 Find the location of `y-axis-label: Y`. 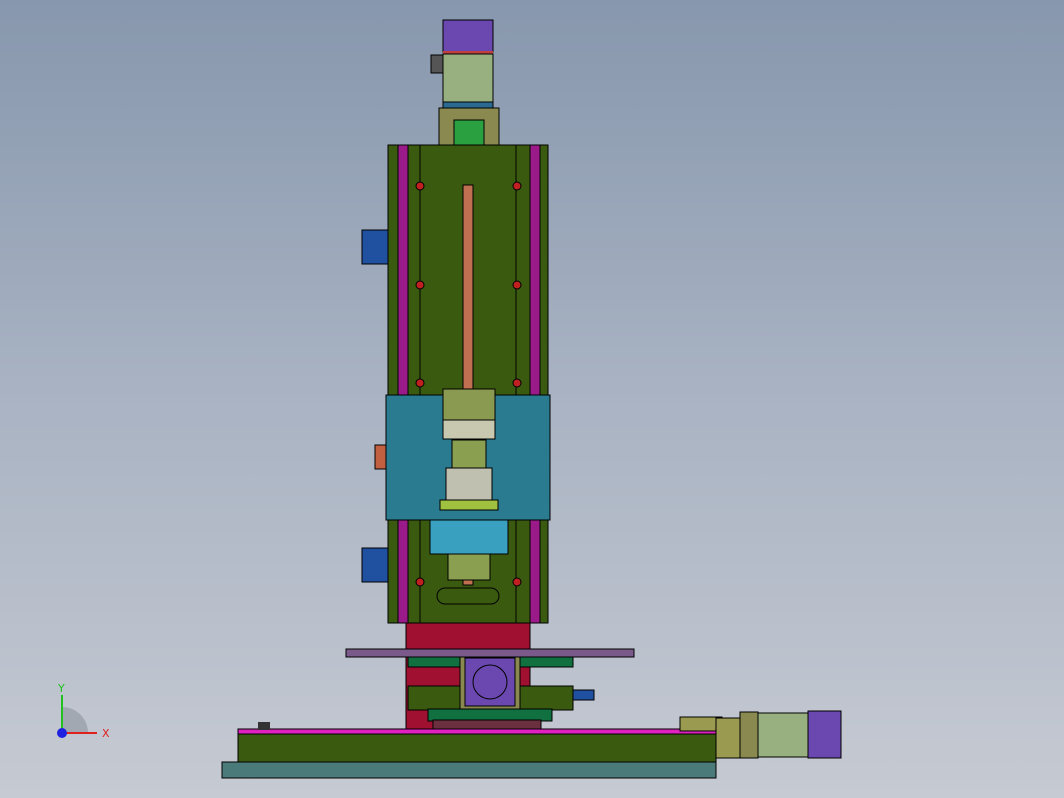

y-axis-label: Y is located at coordinates (61, 688).